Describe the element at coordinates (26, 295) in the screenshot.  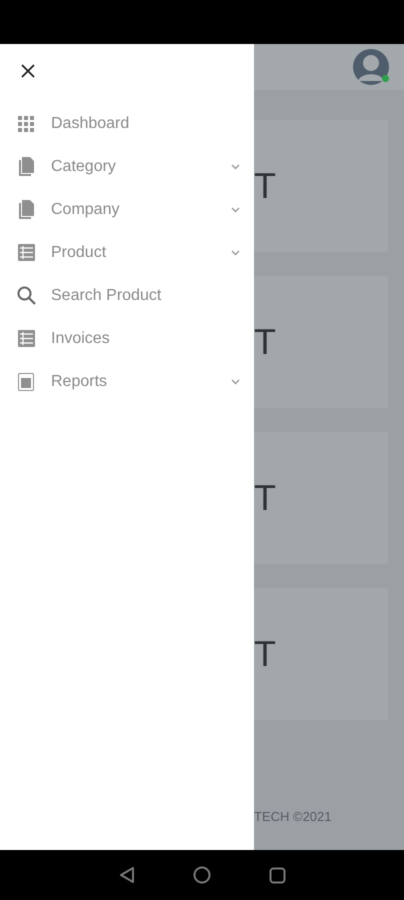
I see `search-icon` at that location.